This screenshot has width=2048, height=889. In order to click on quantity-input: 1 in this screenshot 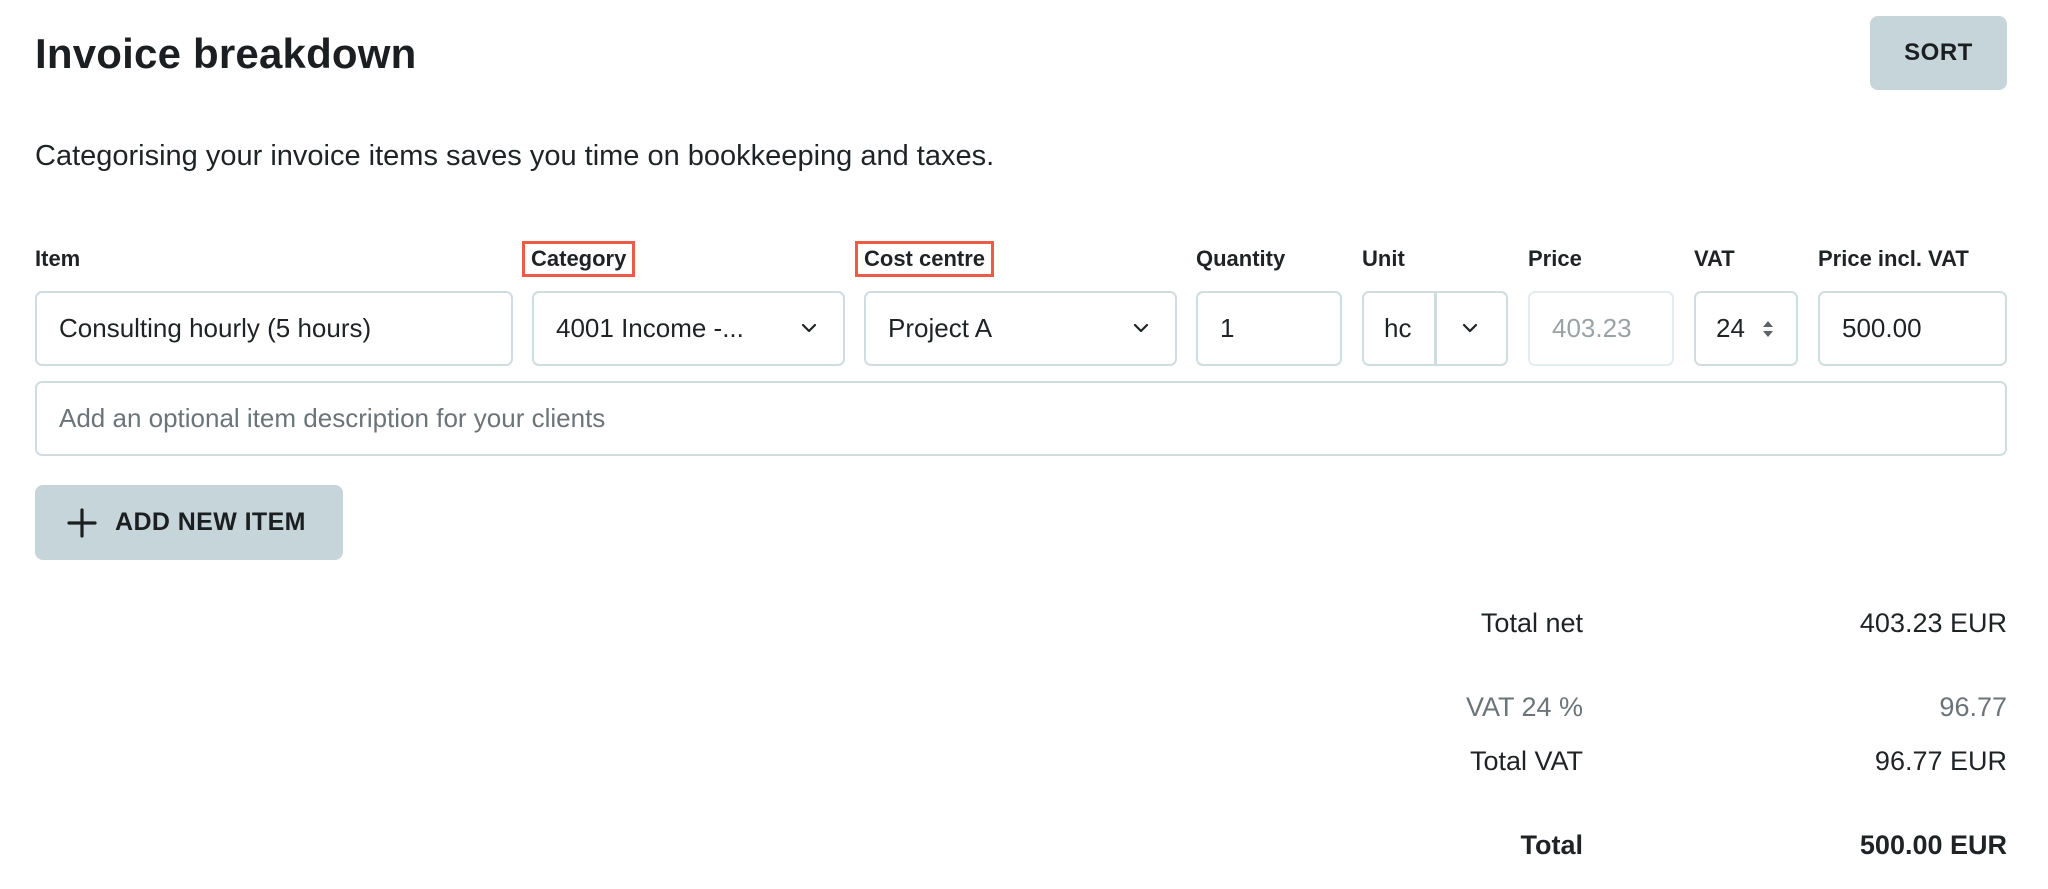, I will do `click(1269, 328)`.